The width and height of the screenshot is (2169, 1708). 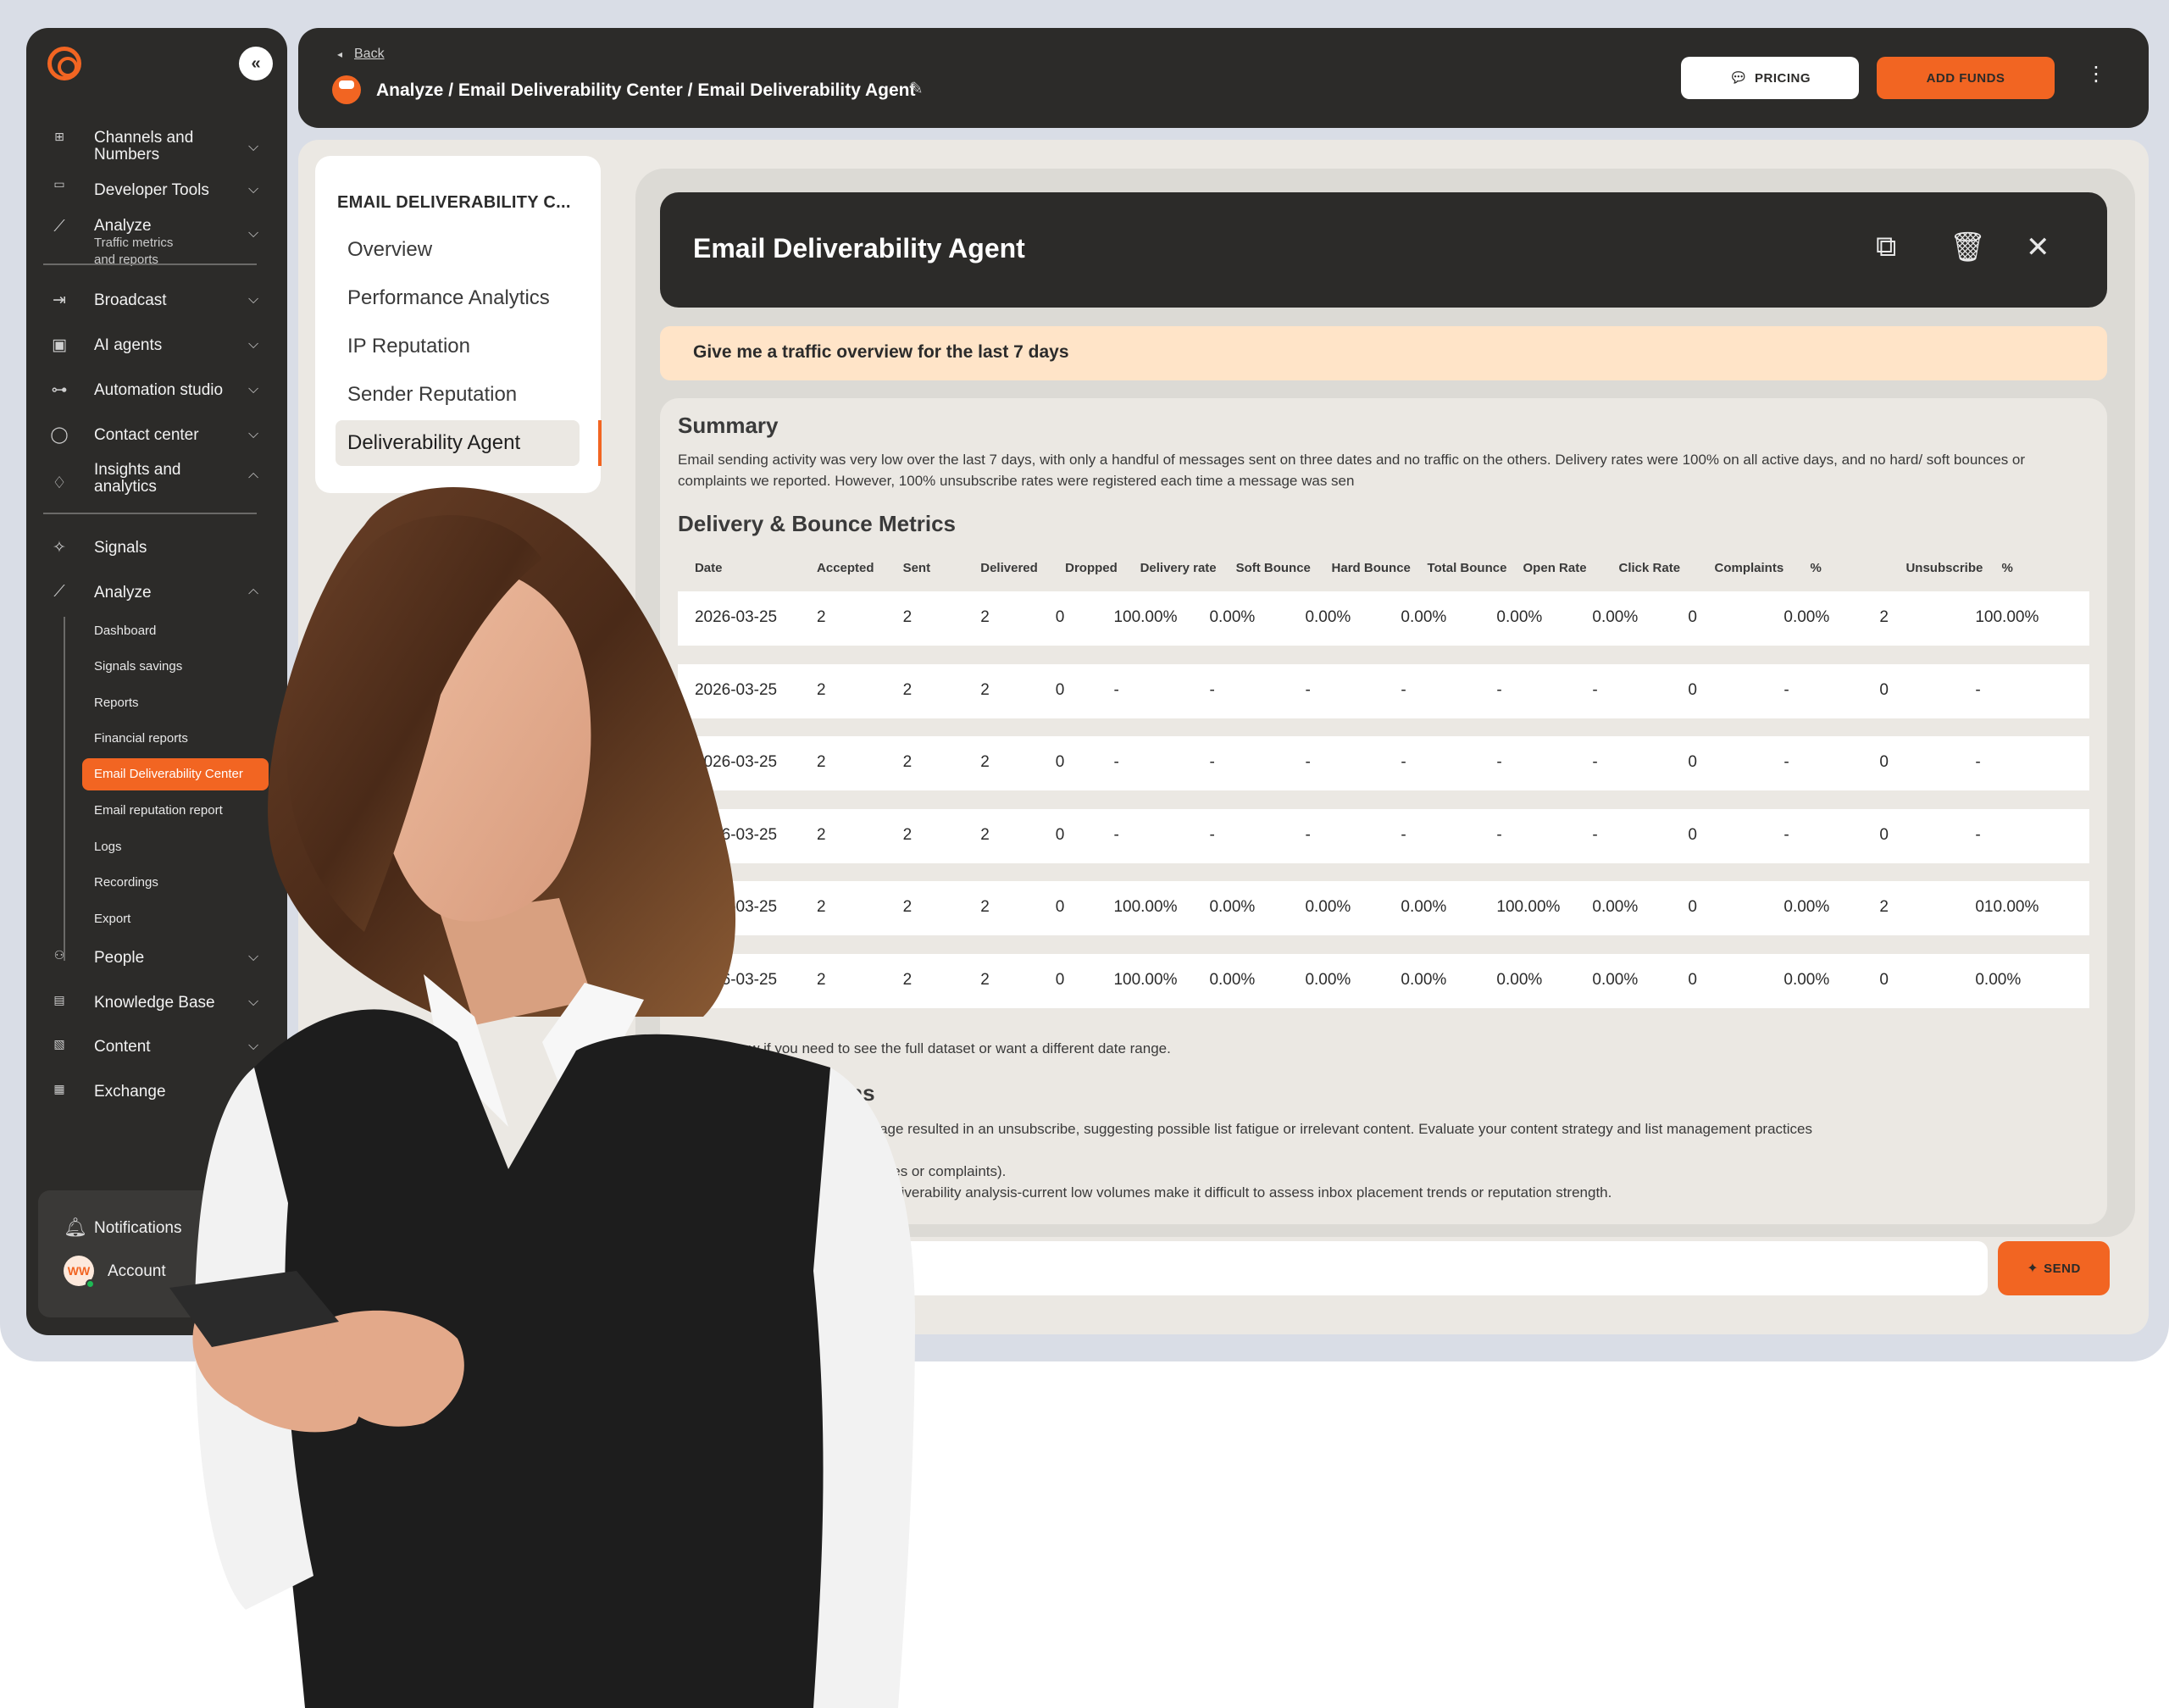 What do you see at coordinates (122, 1047) in the screenshot?
I see `sidebar-item-label: Content` at bounding box center [122, 1047].